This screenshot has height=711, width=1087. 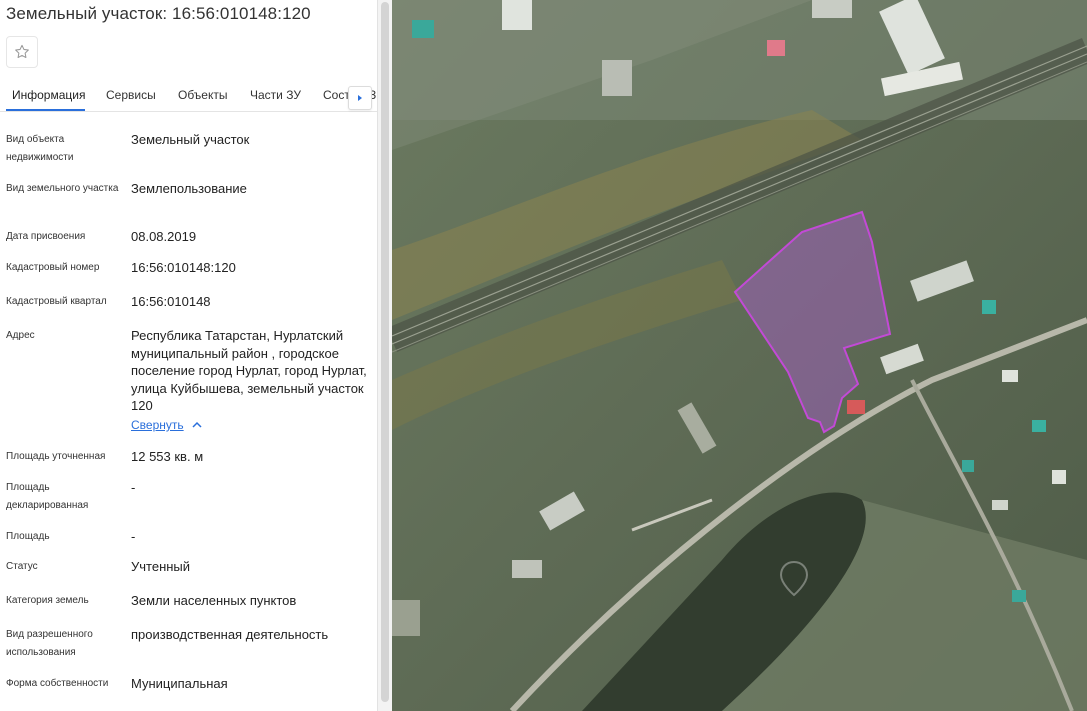 What do you see at coordinates (214, 600) in the screenshot?
I see `prop-value: Земли населенных пунктов` at bounding box center [214, 600].